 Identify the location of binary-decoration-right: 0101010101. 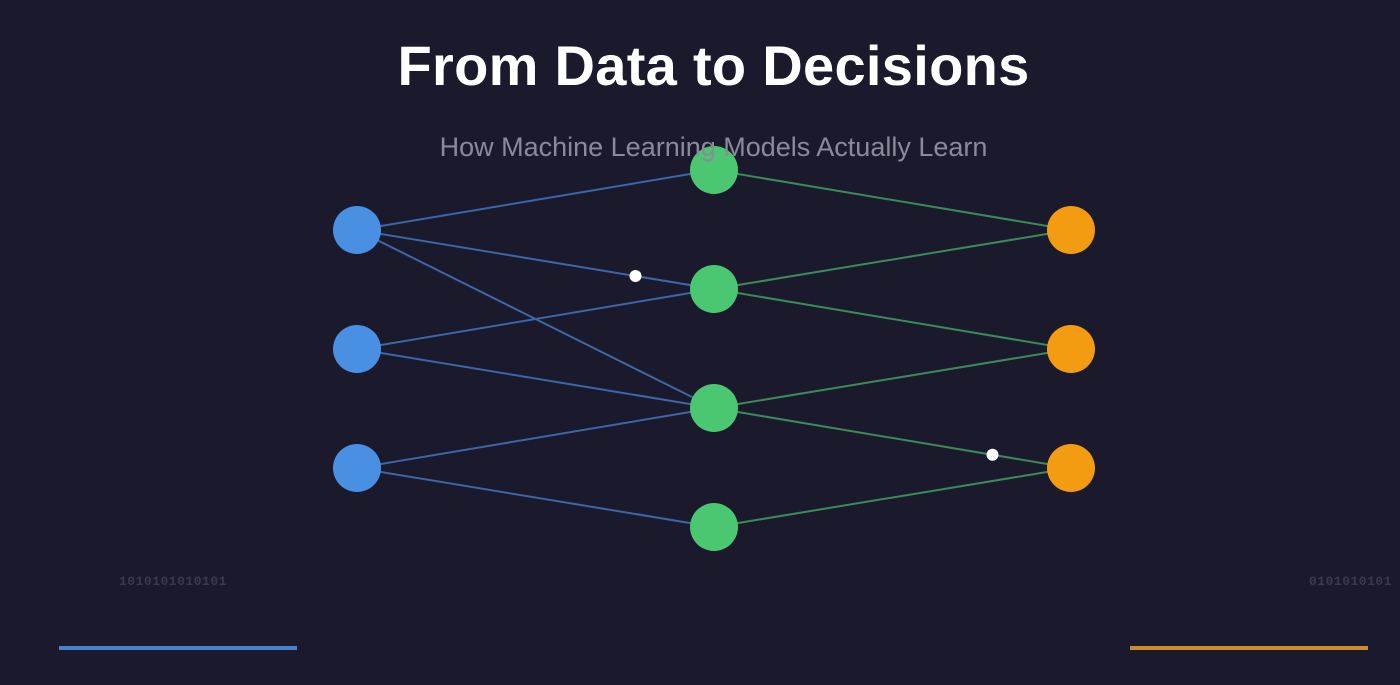
(1351, 581).